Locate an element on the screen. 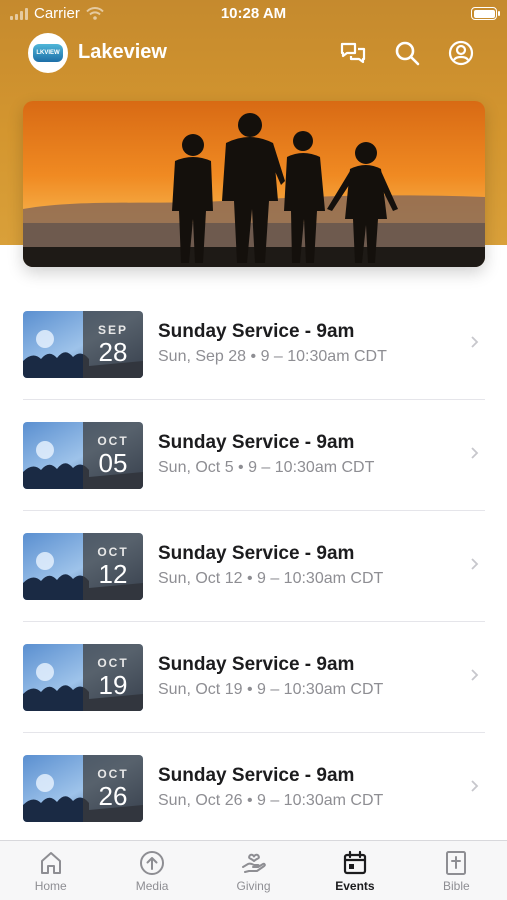 Image resolution: width=507 pixels, height=900 pixels. date-badge: OCT 05 is located at coordinates (113, 455).